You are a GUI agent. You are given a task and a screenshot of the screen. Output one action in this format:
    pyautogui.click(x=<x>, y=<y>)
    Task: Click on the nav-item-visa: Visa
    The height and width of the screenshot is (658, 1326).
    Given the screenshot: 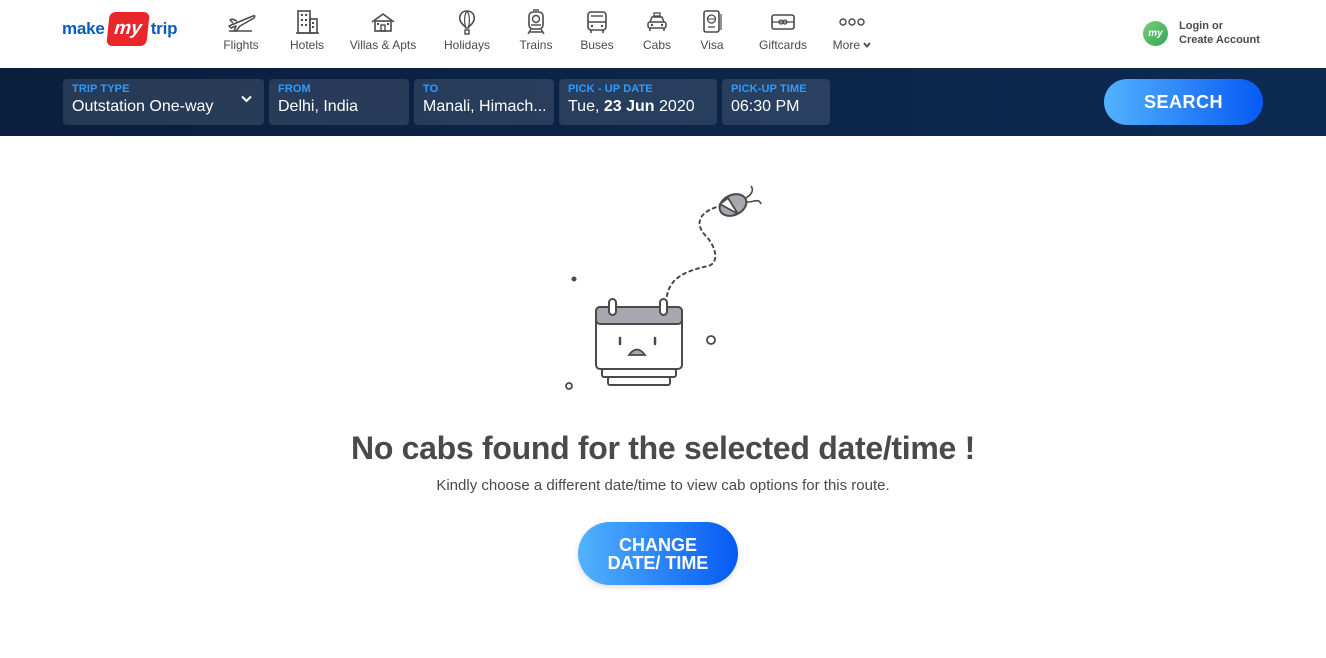 What is the action you would take?
    pyautogui.click(x=712, y=34)
    